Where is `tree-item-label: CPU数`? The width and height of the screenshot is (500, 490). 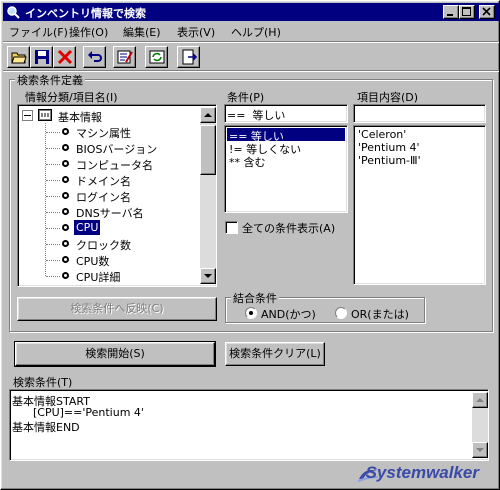
tree-item-label: CPU数 is located at coordinates (93, 261).